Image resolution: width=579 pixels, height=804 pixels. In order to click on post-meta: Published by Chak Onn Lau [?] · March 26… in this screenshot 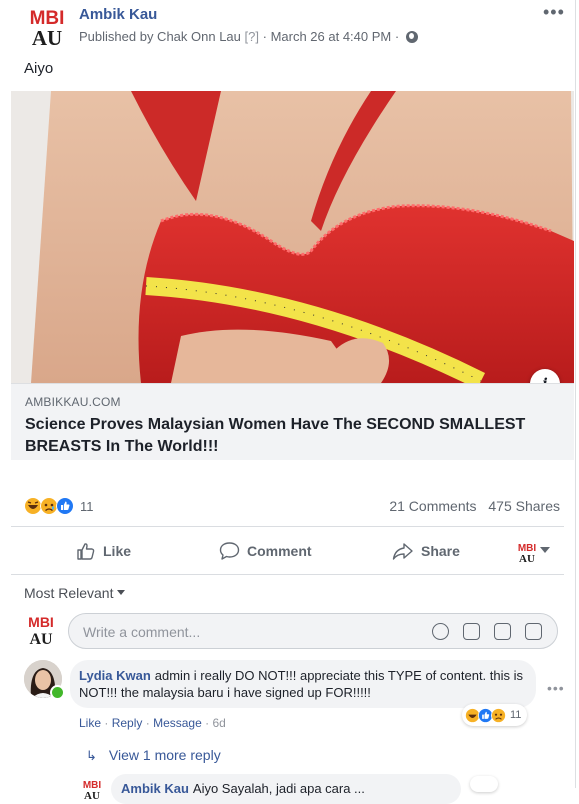, I will do `click(248, 36)`.